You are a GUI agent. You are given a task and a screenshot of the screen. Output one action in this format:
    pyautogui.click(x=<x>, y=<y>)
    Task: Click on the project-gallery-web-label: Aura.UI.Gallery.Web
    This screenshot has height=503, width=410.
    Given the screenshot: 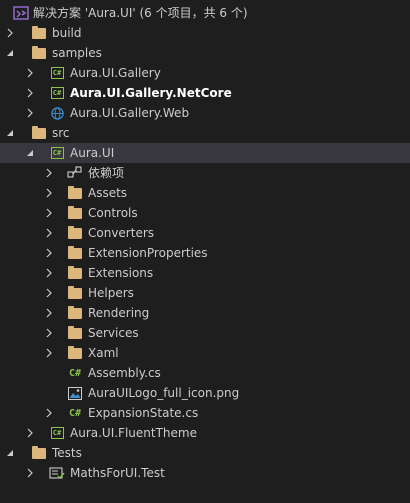 What is the action you would take?
    pyautogui.click(x=130, y=113)
    